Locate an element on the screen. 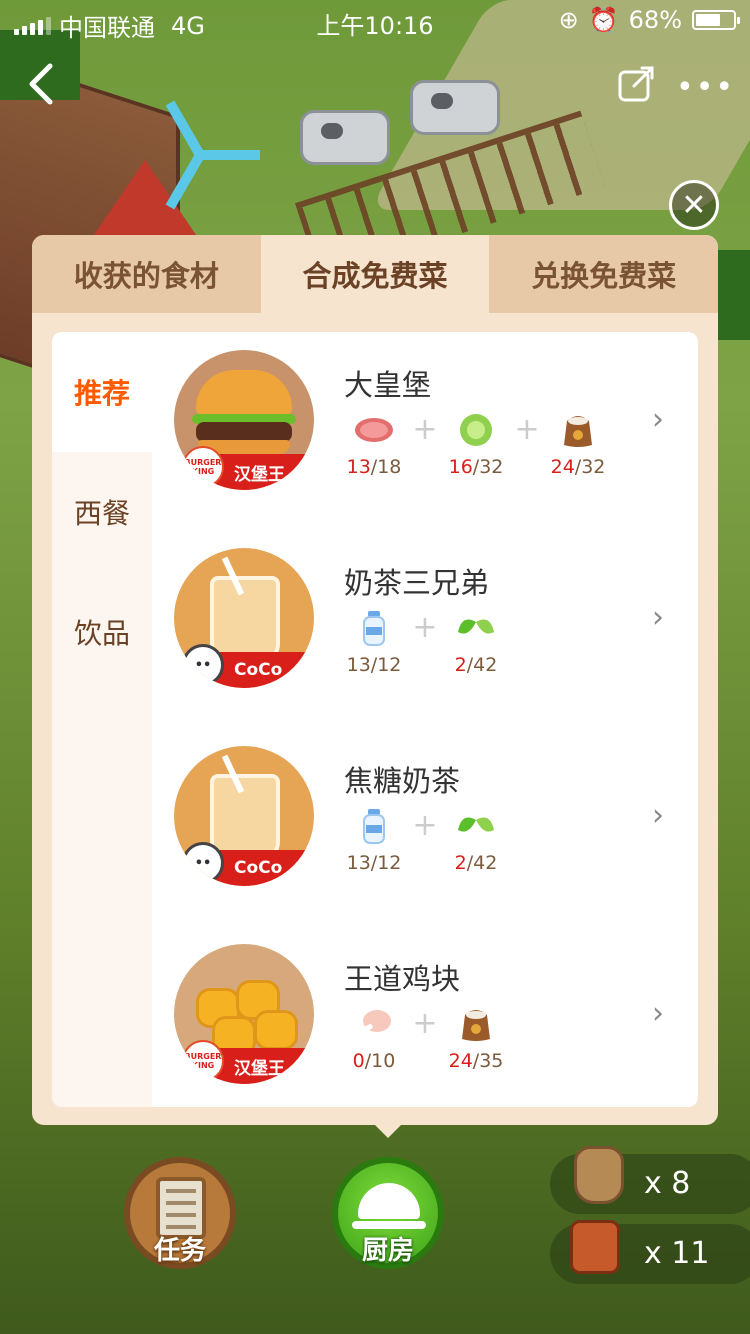  orientation-lock-icon: ⊕ is located at coordinates (568, 20).